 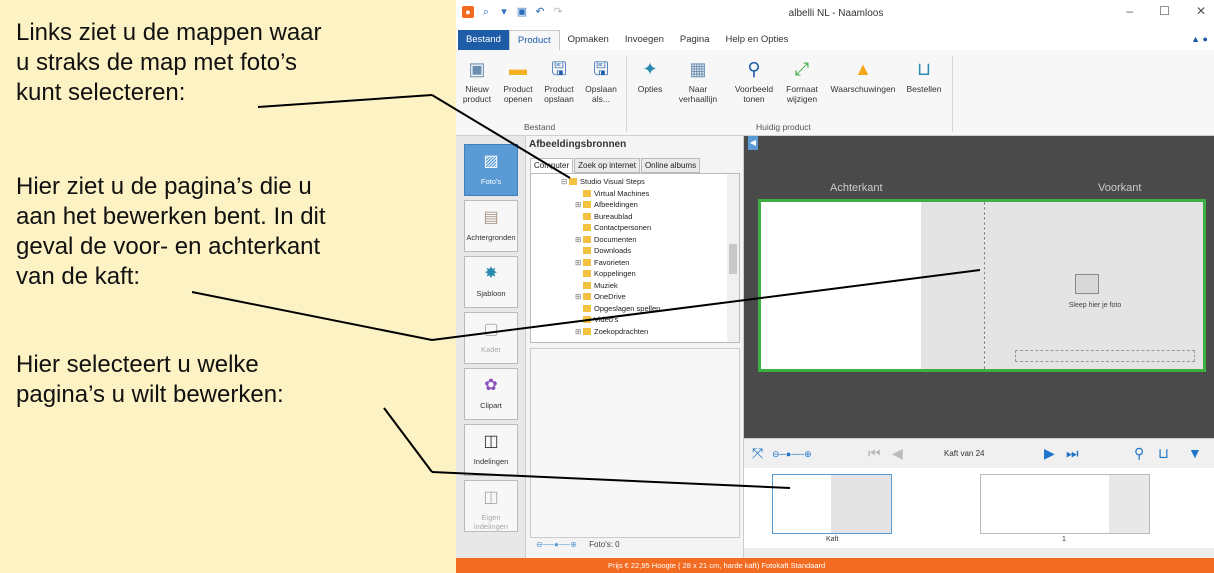 I want to click on back-cover-page, so click(x=872, y=285).